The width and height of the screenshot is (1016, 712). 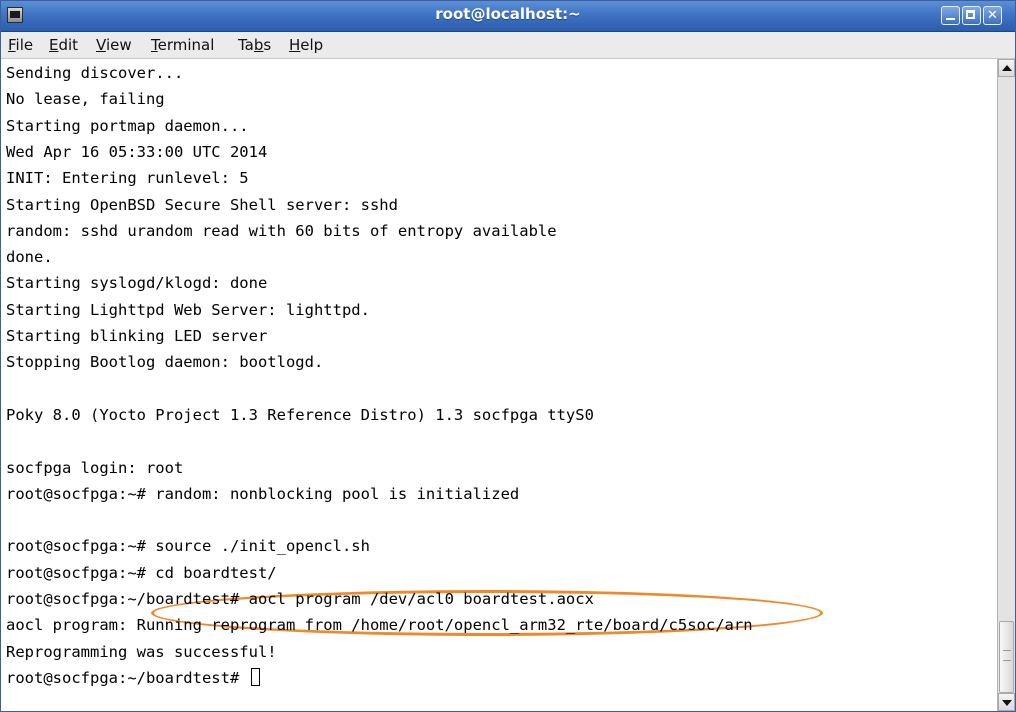 What do you see at coordinates (141, 573) in the screenshot?
I see `terminal-line: root@socfpga:~# cd boardtest/` at bounding box center [141, 573].